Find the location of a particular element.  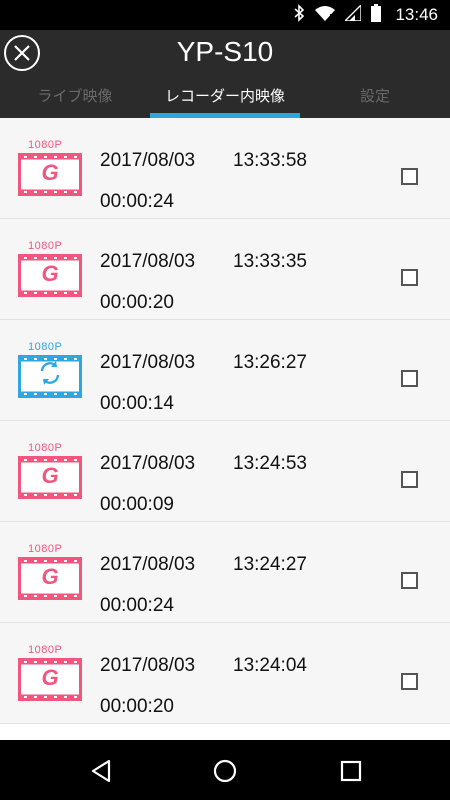

status-bar: 13:46 is located at coordinates (225, 15).